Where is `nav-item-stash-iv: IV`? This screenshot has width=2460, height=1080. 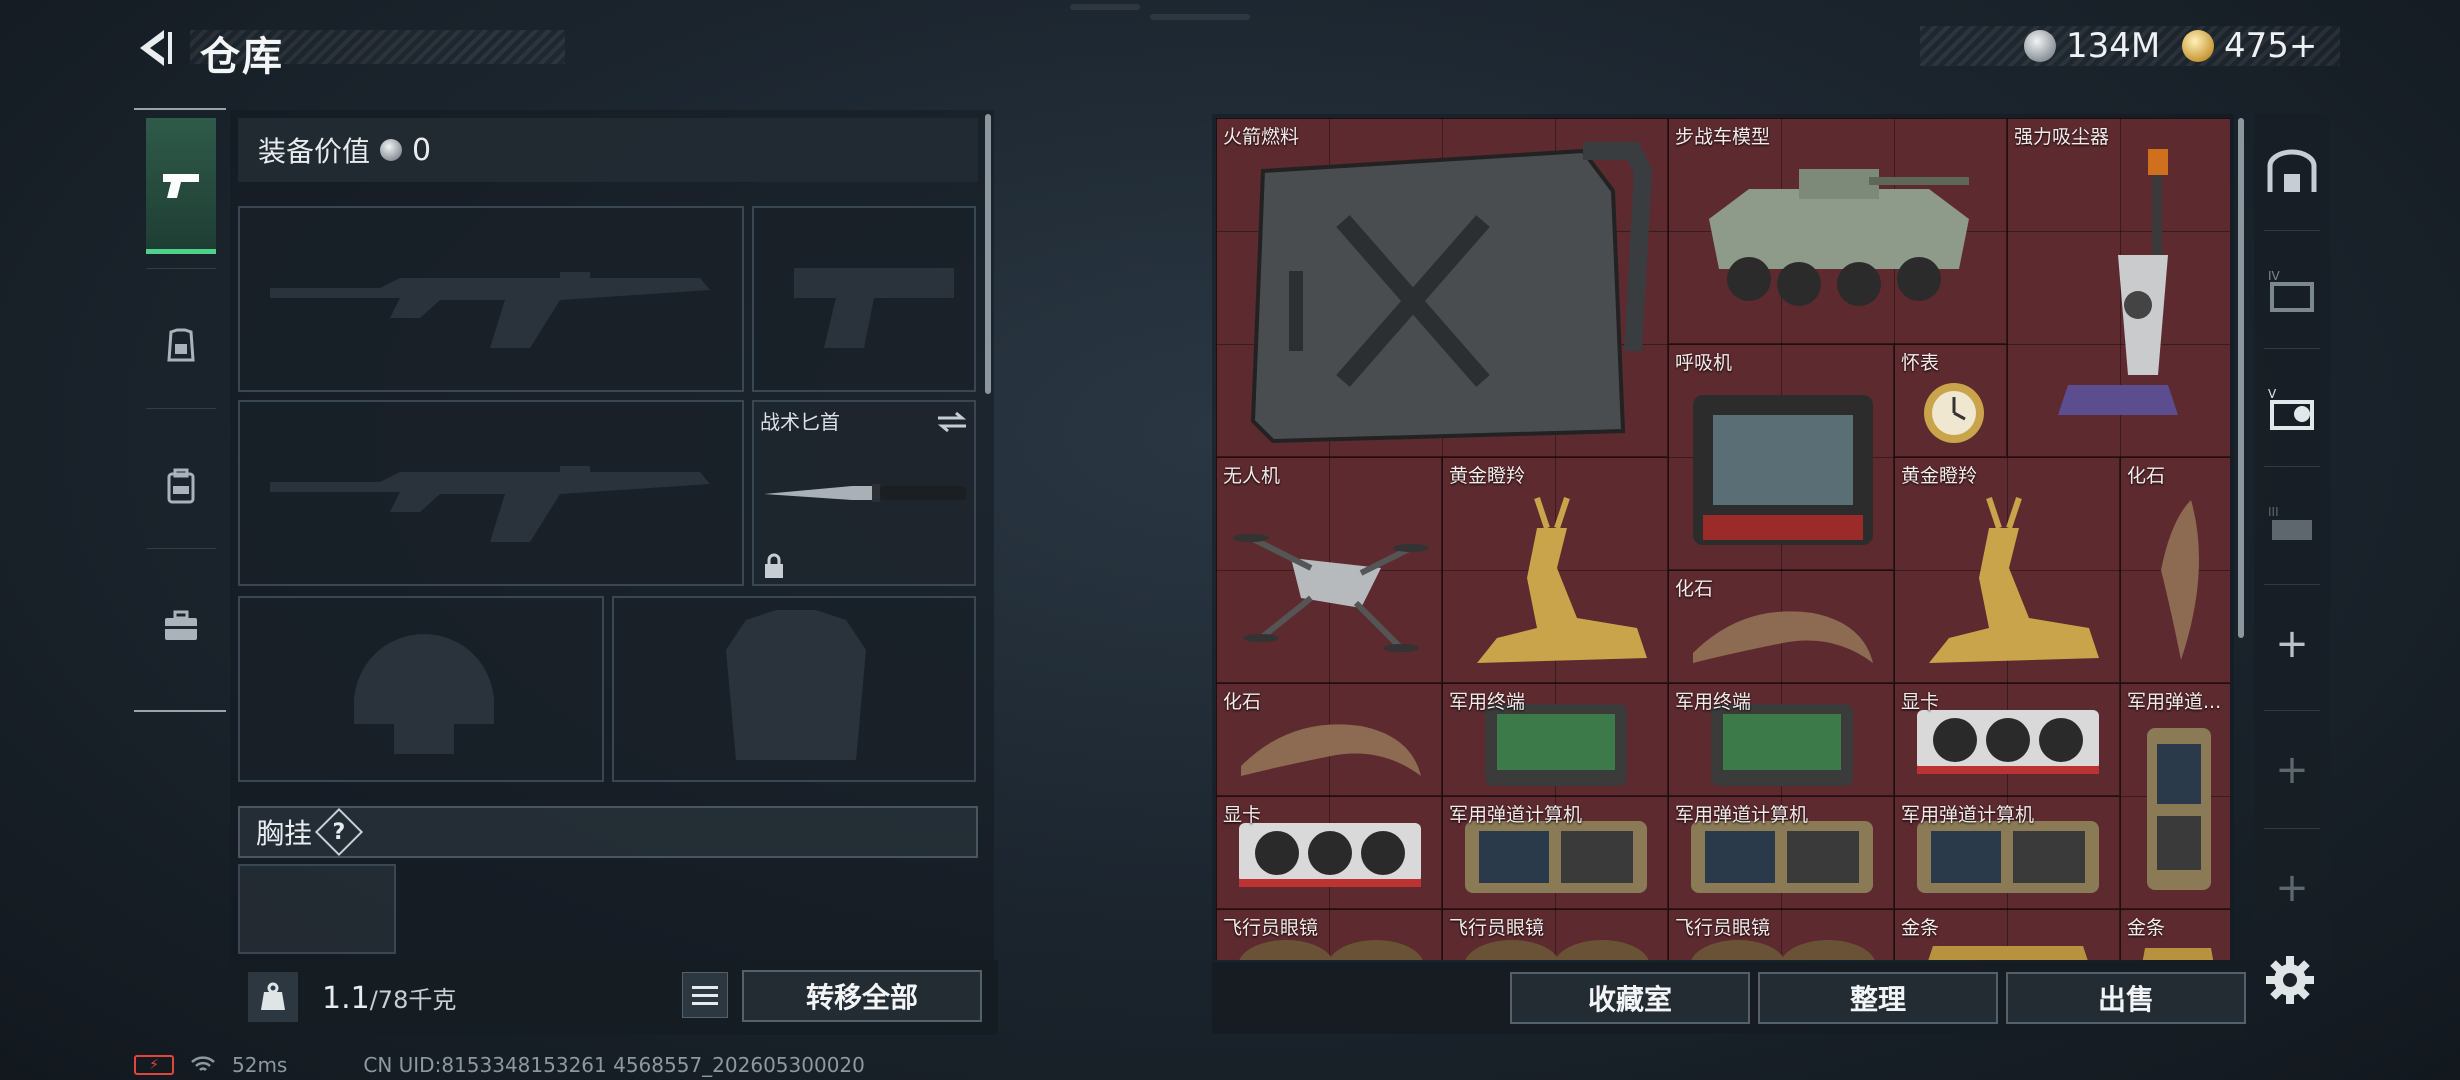
nav-item-stash-iv: IV is located at coordinates (2292, 290).